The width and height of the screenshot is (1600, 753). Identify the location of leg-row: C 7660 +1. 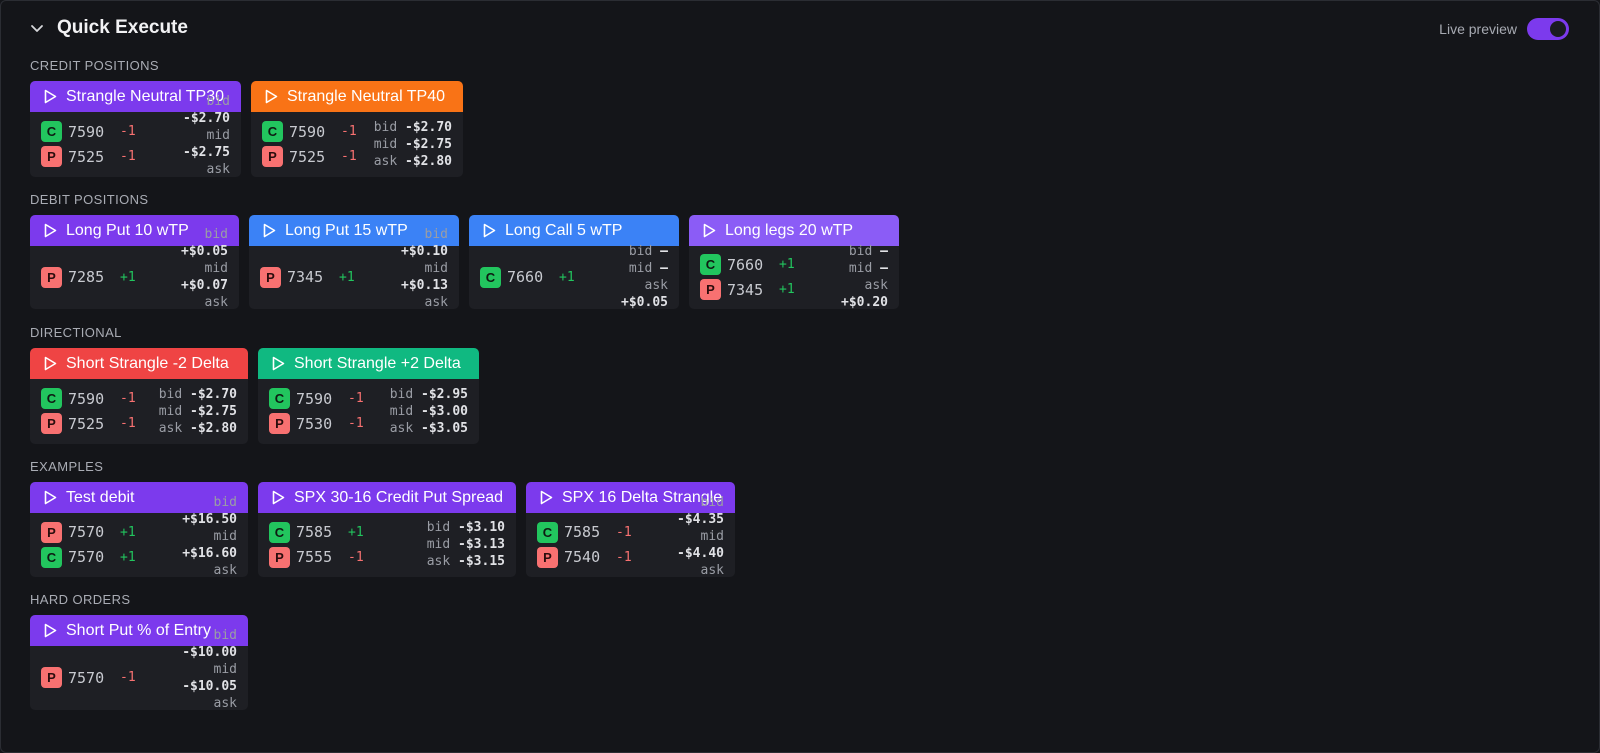
(531, 277).